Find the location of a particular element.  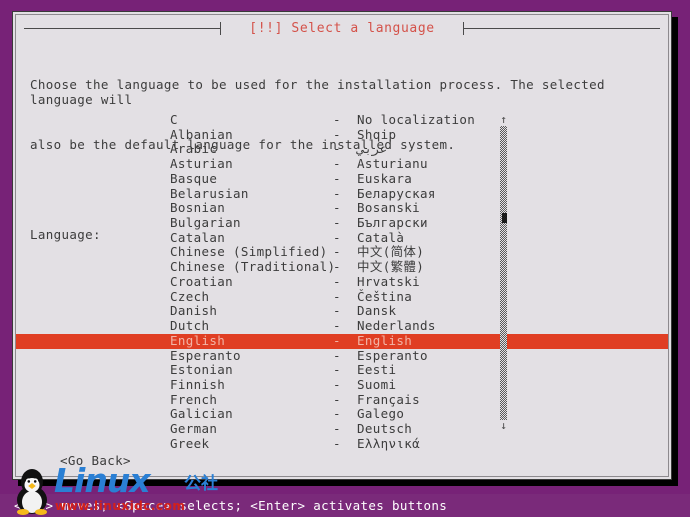

language-row: Catalan - Català is located at coordinates (342, 237).